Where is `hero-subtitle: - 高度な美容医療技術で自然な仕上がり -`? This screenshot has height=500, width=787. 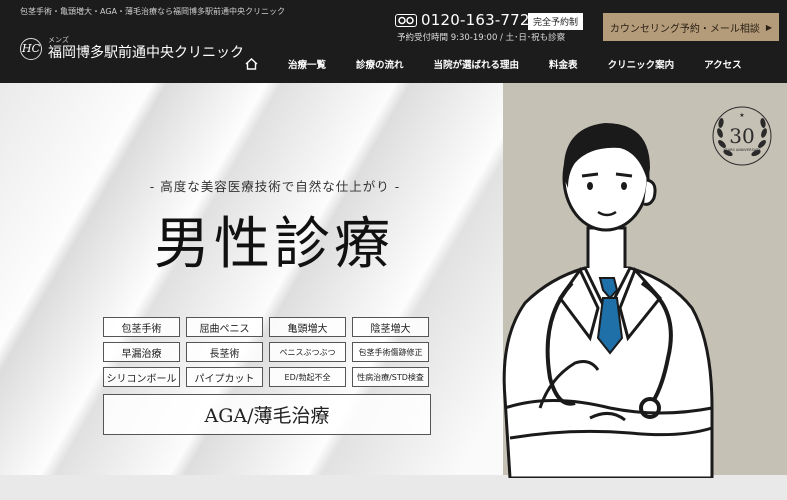
hero-subtitle: - 高度な美容医療技術で自然な仕上がり - is located at coordinates (275, 186).